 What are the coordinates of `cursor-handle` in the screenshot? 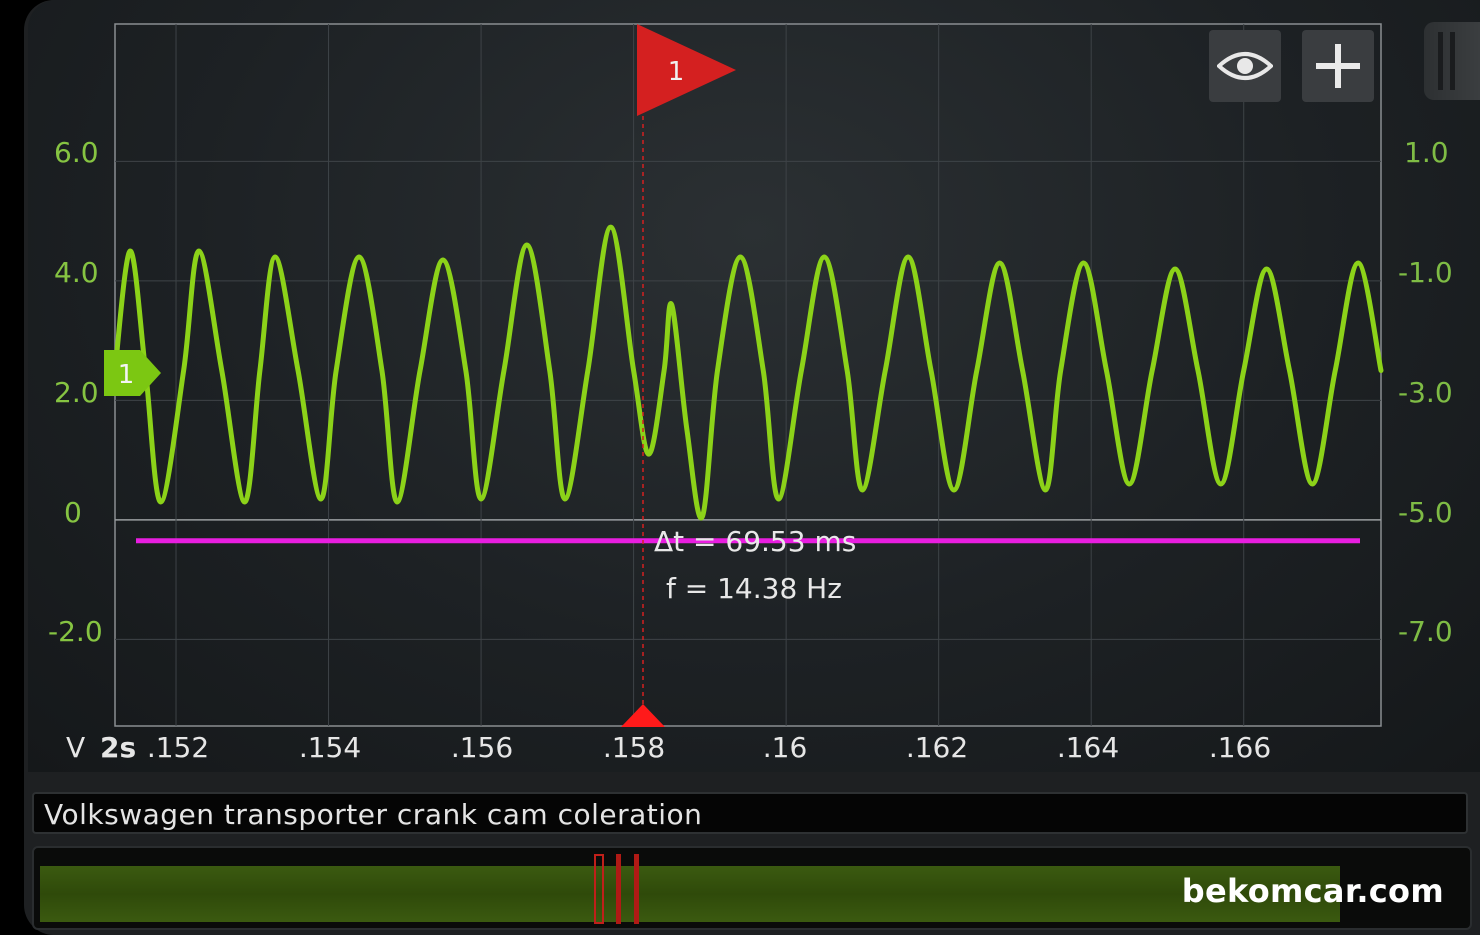 It's located at (643, 715).